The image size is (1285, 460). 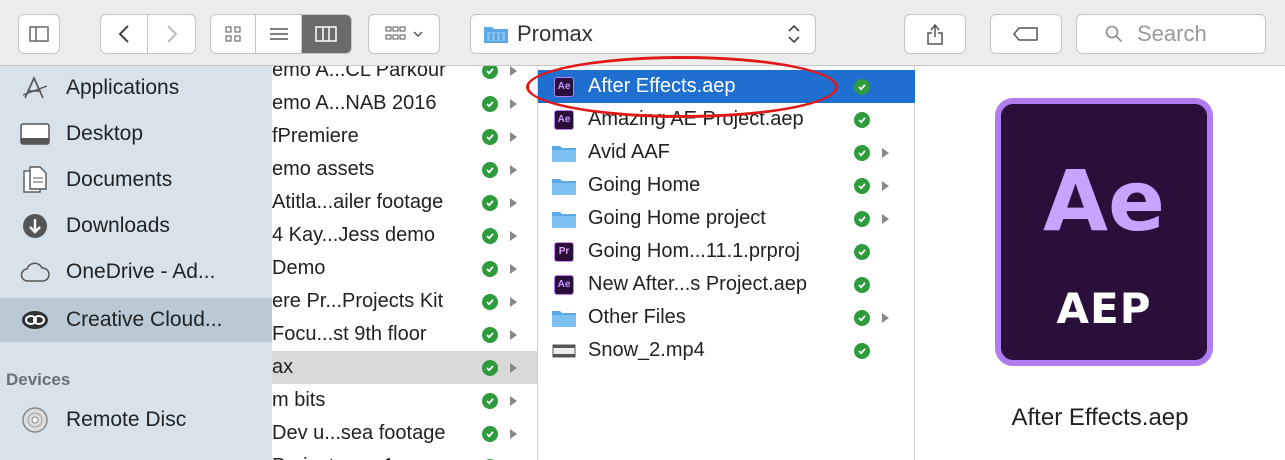 I want to click on list-item-label: m bits, so click(x=299, y=400).